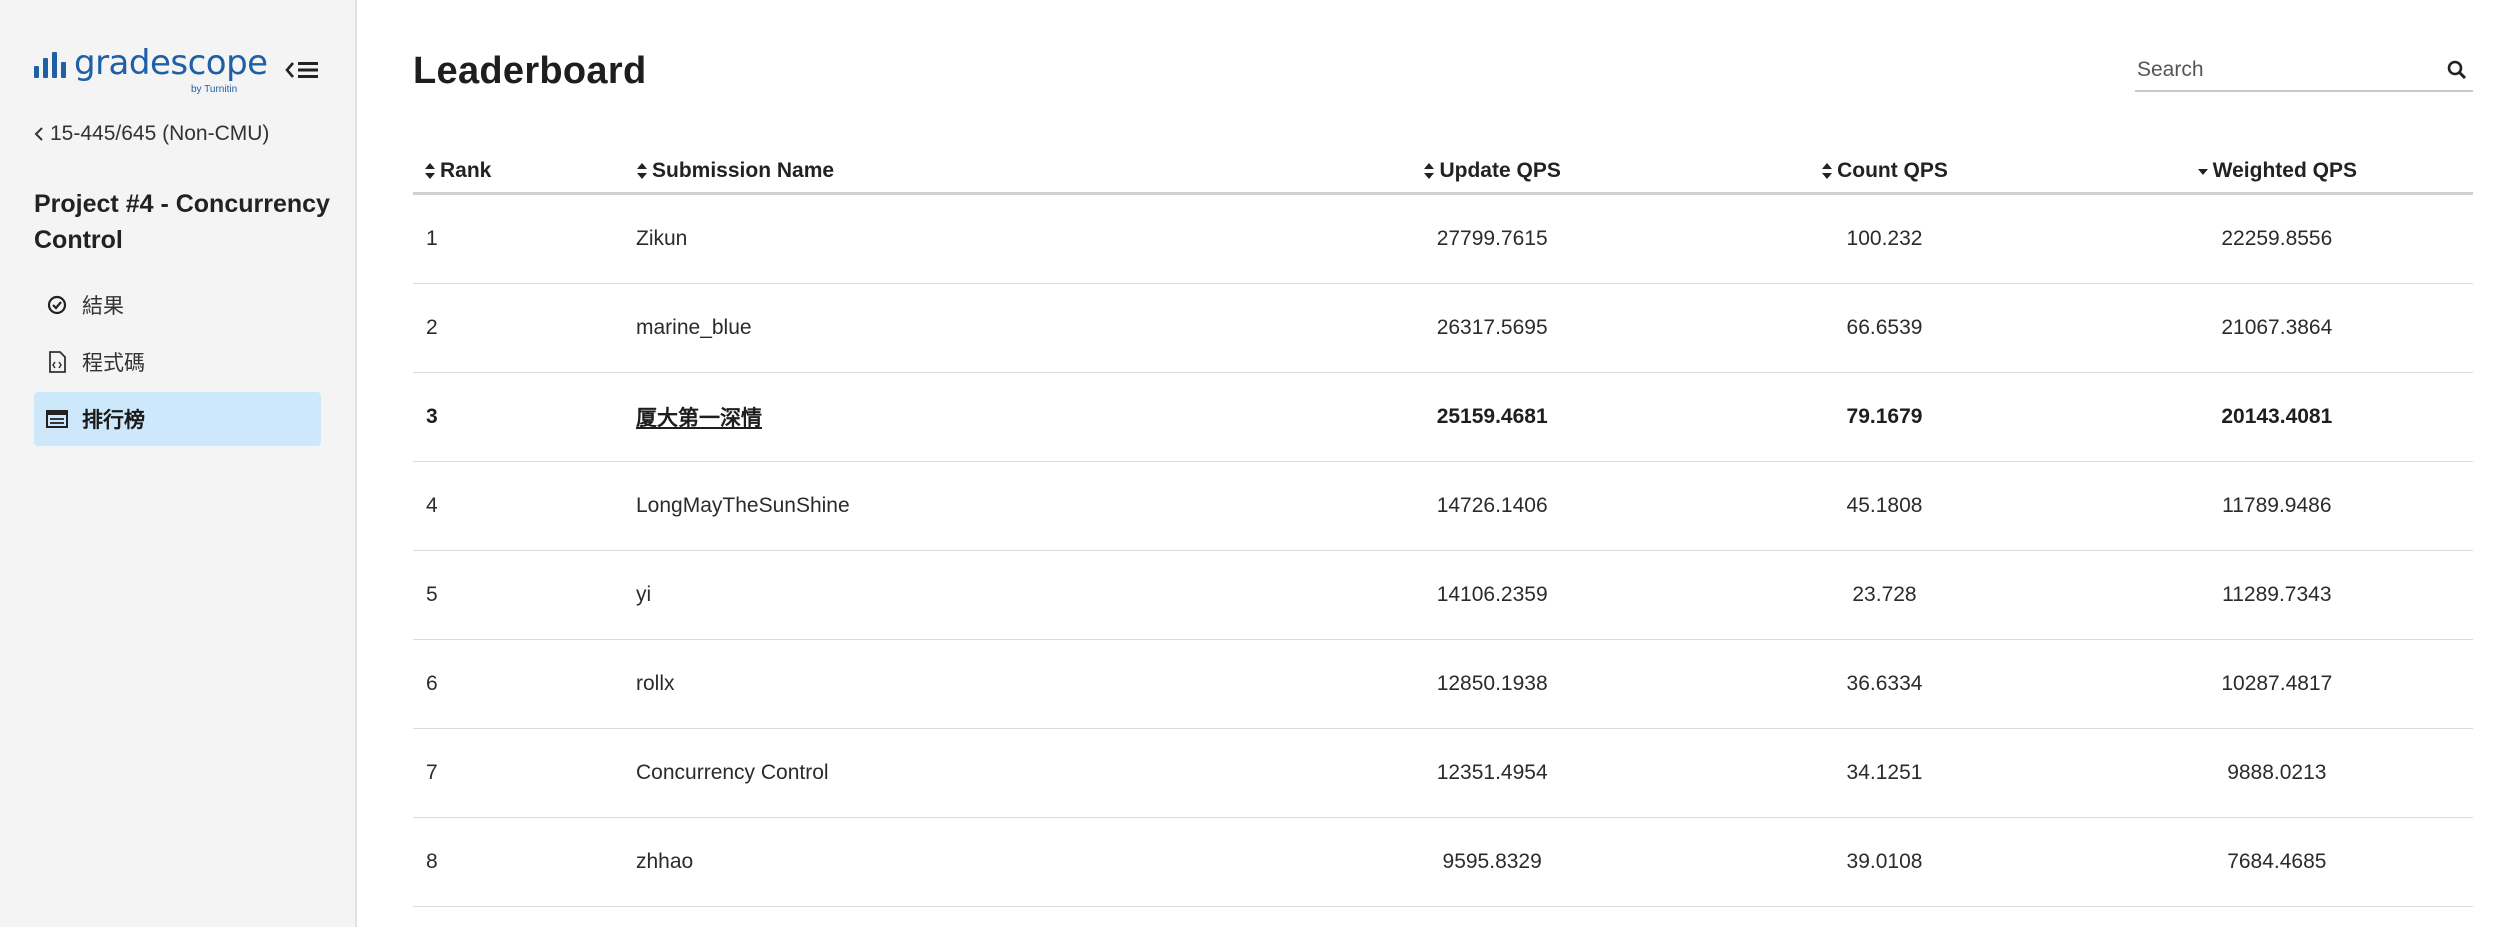  Describe the element at coordinates (113, 420) in the screenshot. I see `sidebar-item-label: 排行榜` at that location.